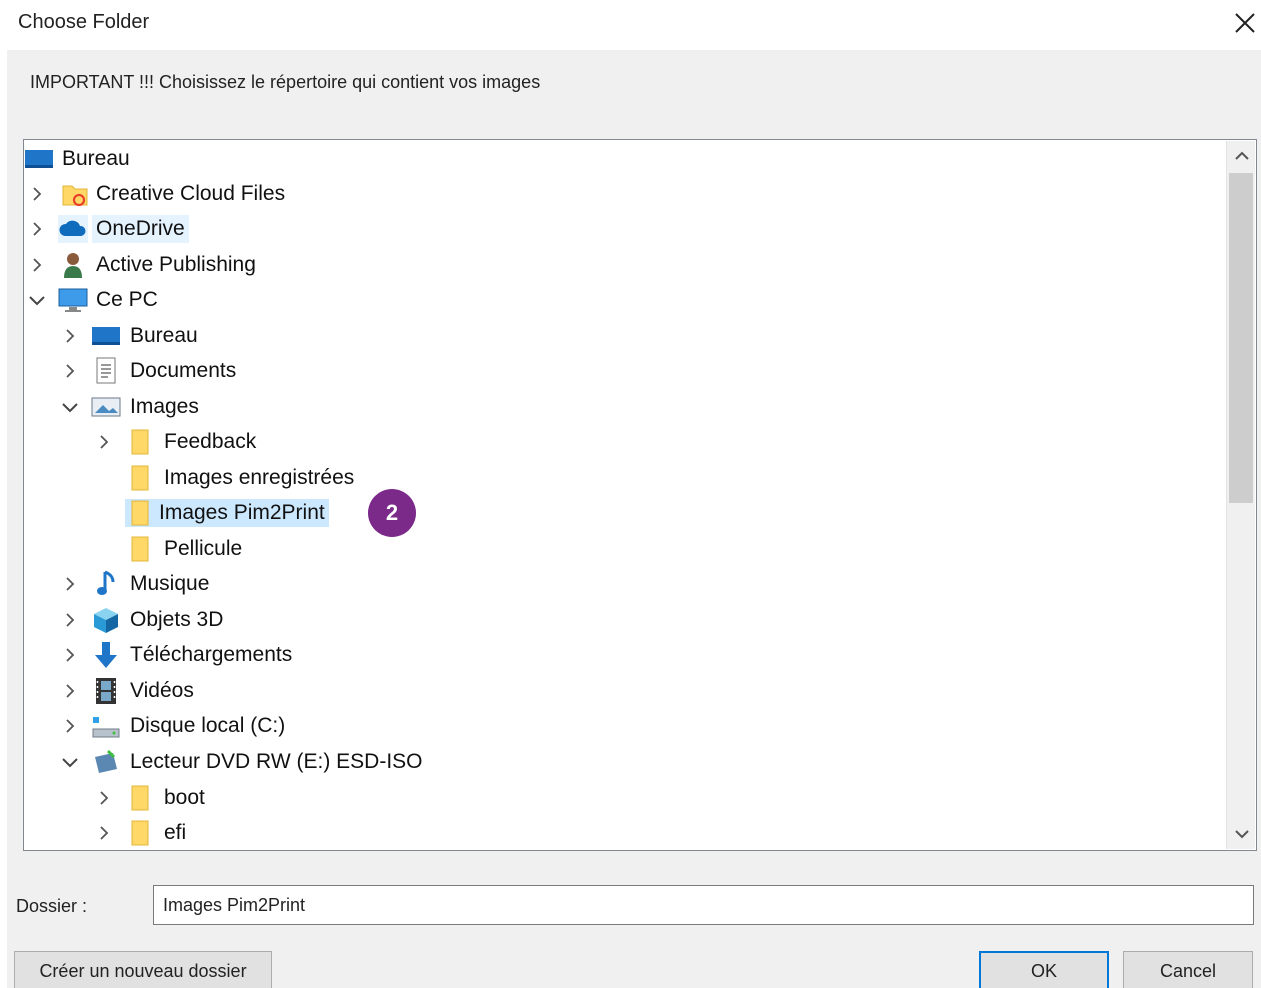 This screenshot has width=1261, height=988. What do you see at coordinates (1188, 969) in the screenshot?
I see `cancel-button: Cancel` at bounding box center [1188, 969].